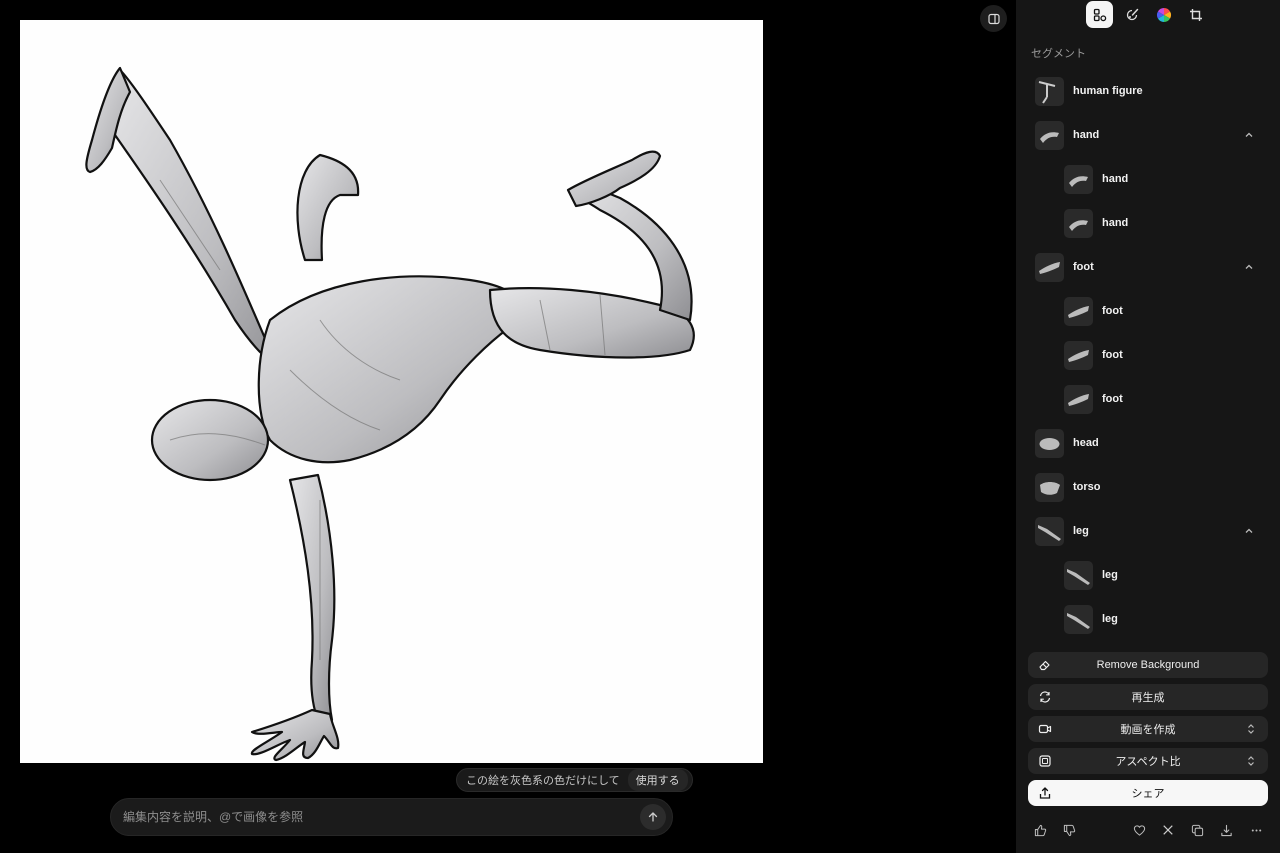 This screenshot has height=853, width=1280. What do you see at coordinates (1058, 54) in the screenshot?
I see `section-title: セグメント` at bounding box center [1058, 54].